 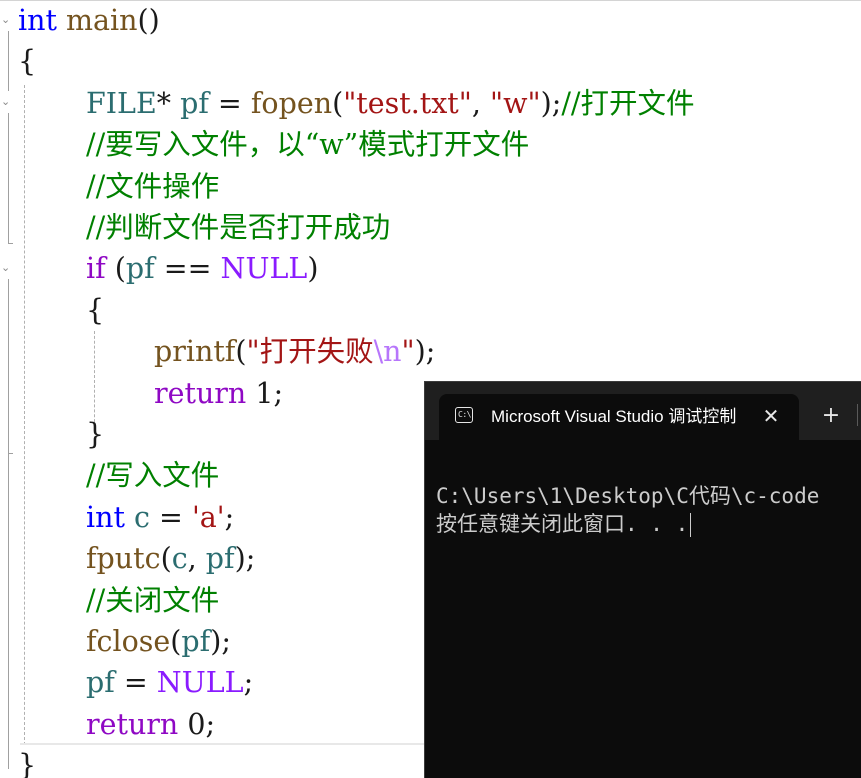 I want to click on terminal-icon: C:\, so click(x=464, y=415).